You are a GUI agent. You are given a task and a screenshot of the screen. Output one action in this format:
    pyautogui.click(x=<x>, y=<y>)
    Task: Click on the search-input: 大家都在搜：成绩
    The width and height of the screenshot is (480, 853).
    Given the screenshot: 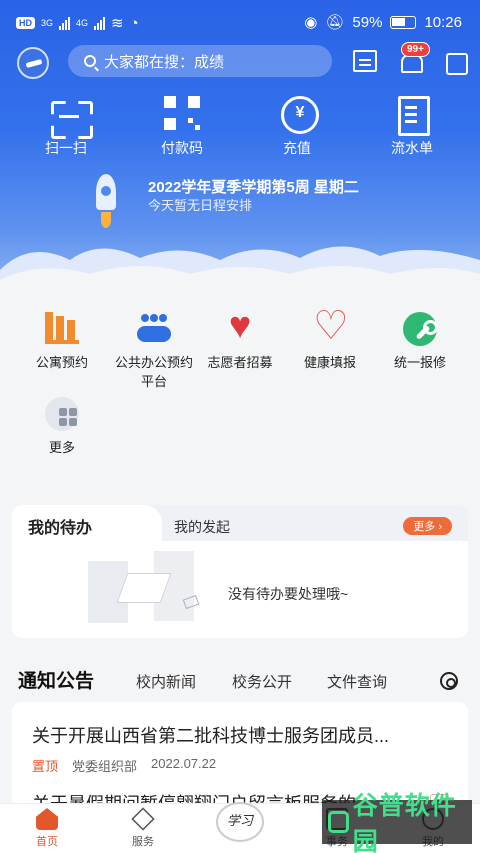 What is the action you would take?
    pyautogui.click(x=200, y=61)
    